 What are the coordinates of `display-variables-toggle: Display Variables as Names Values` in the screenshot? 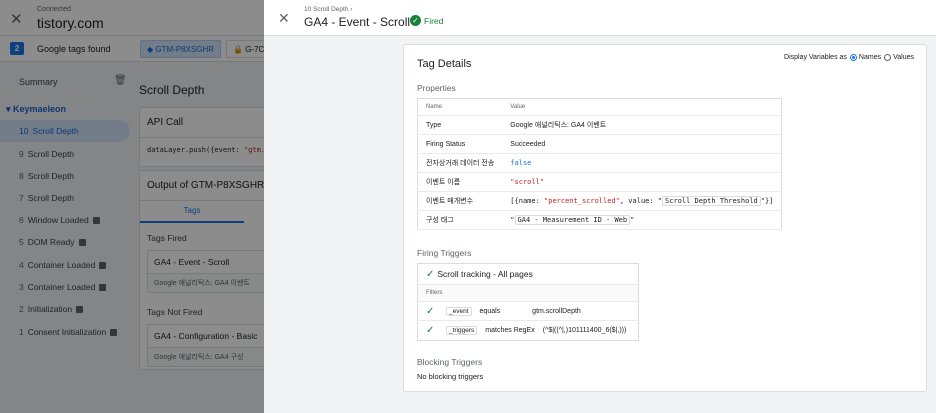 It's located at (849, 57).